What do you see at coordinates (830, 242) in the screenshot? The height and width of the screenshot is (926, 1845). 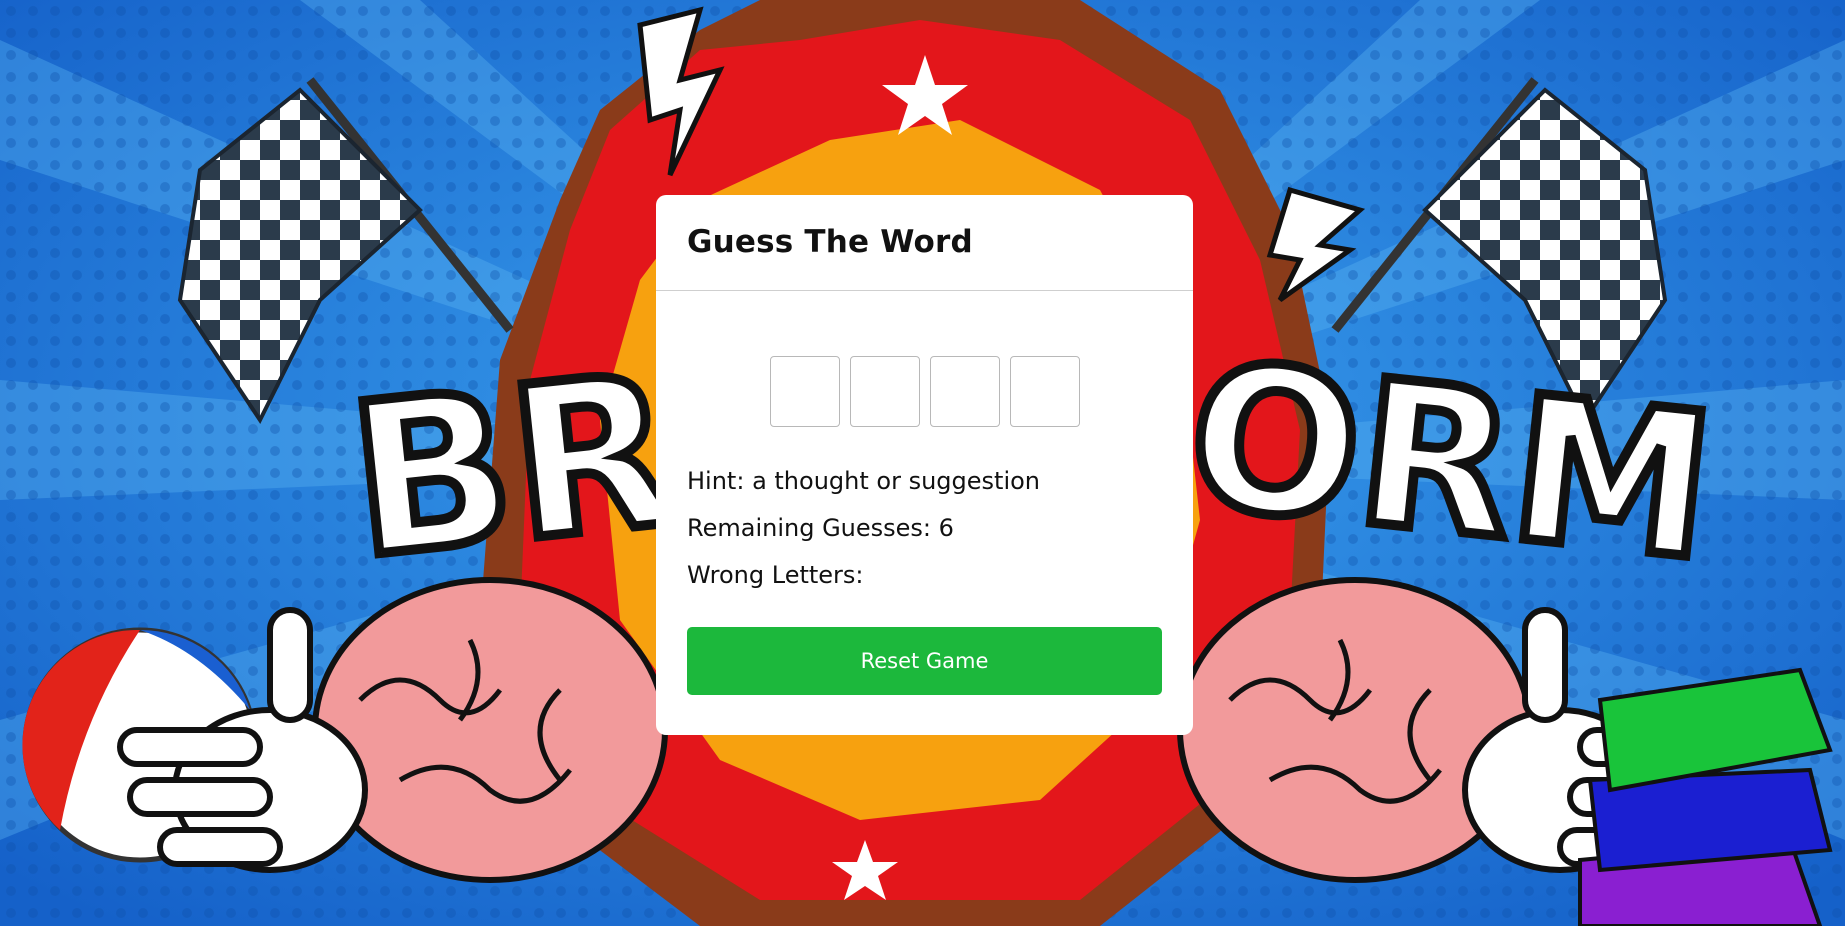 I see `game-title: Guess The Word` at bounding box center [830, 242].